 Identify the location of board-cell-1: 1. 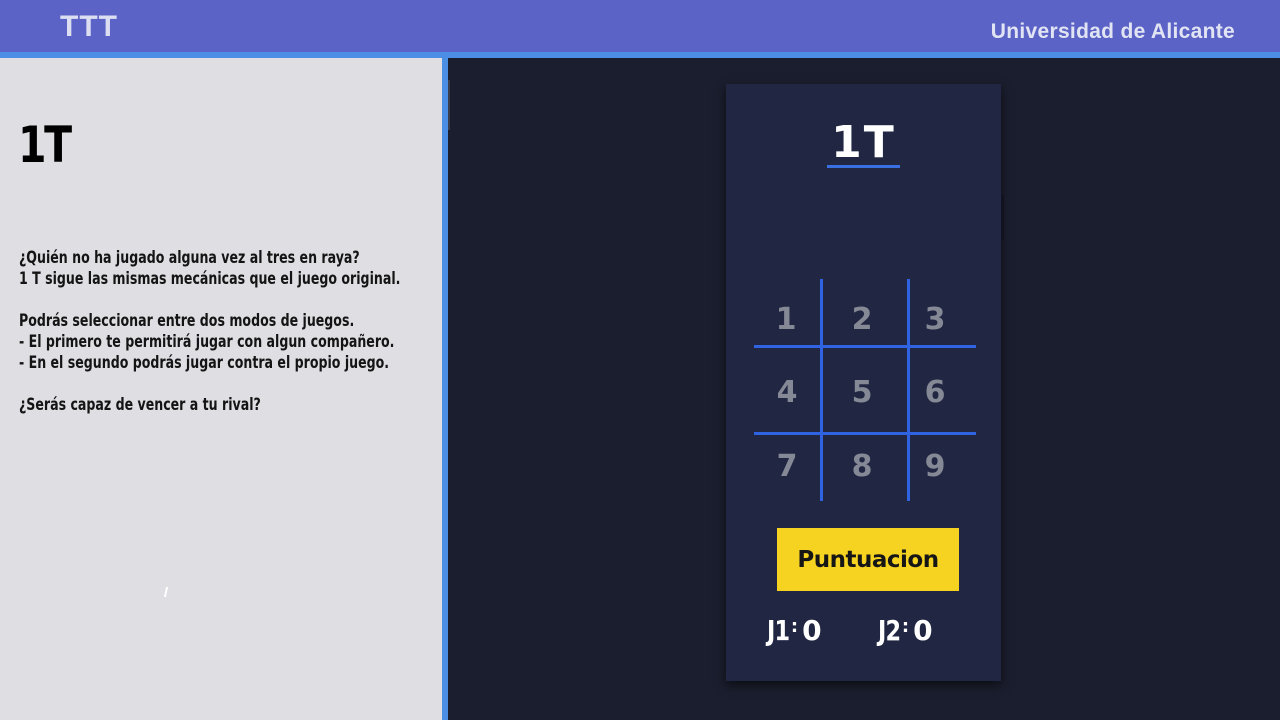
(786, 319).